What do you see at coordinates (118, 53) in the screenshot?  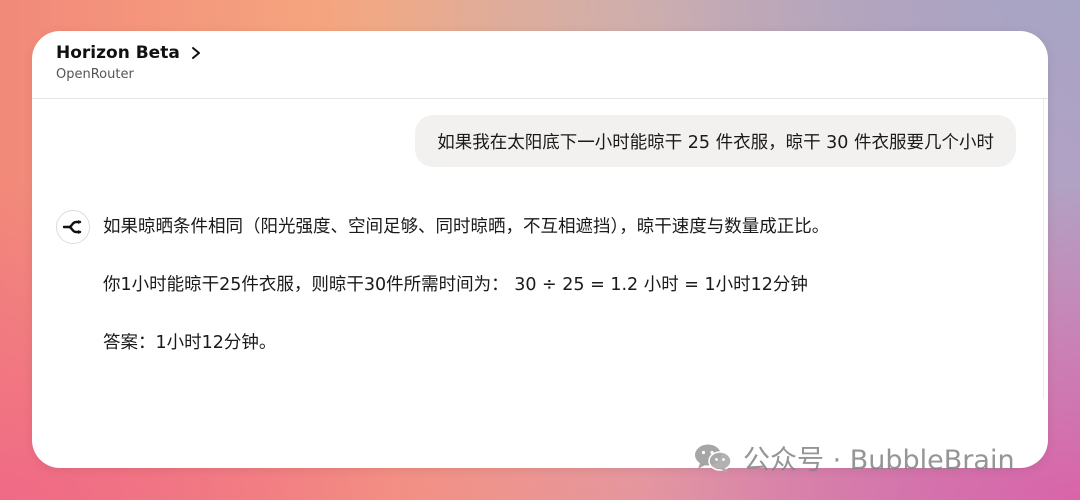 I see `model-name: Horizon Beta` at bounding box center [118, 53].